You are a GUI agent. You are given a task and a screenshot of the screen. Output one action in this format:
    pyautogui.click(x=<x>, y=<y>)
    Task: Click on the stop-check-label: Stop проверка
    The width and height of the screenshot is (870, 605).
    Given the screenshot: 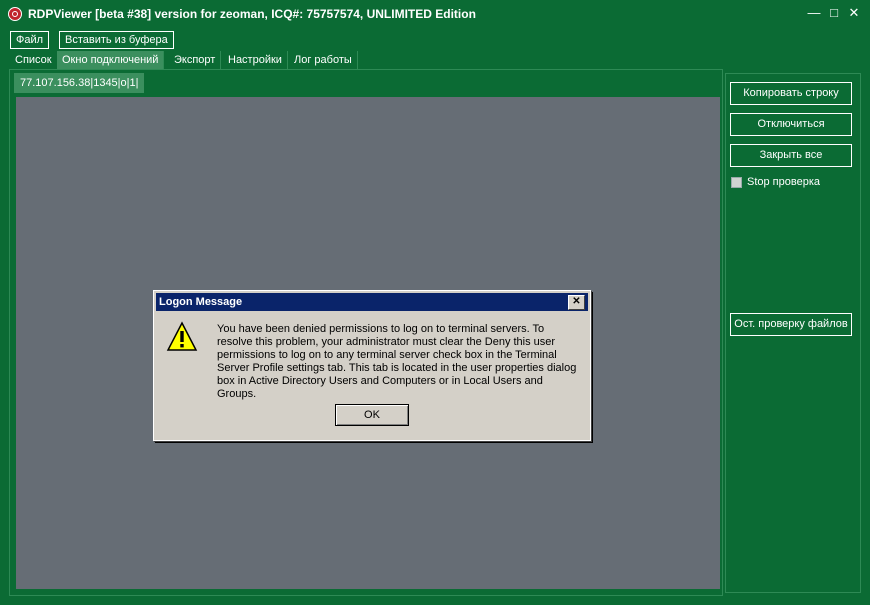 What is the action you would take?
    pyautogui.click(x=784, y=182)
    